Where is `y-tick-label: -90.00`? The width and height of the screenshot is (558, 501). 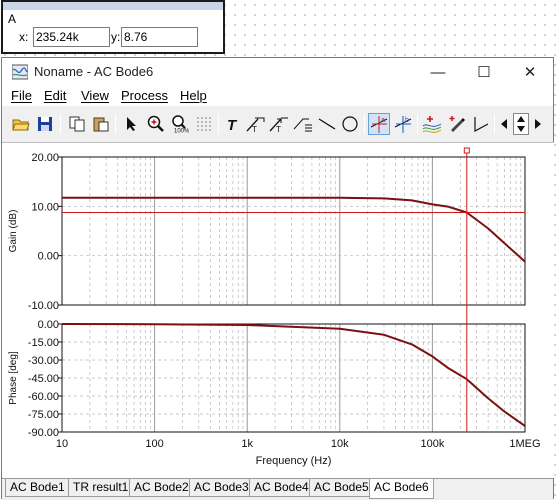 y-tick-label: -90.00 is located at coordinates (43, 433).